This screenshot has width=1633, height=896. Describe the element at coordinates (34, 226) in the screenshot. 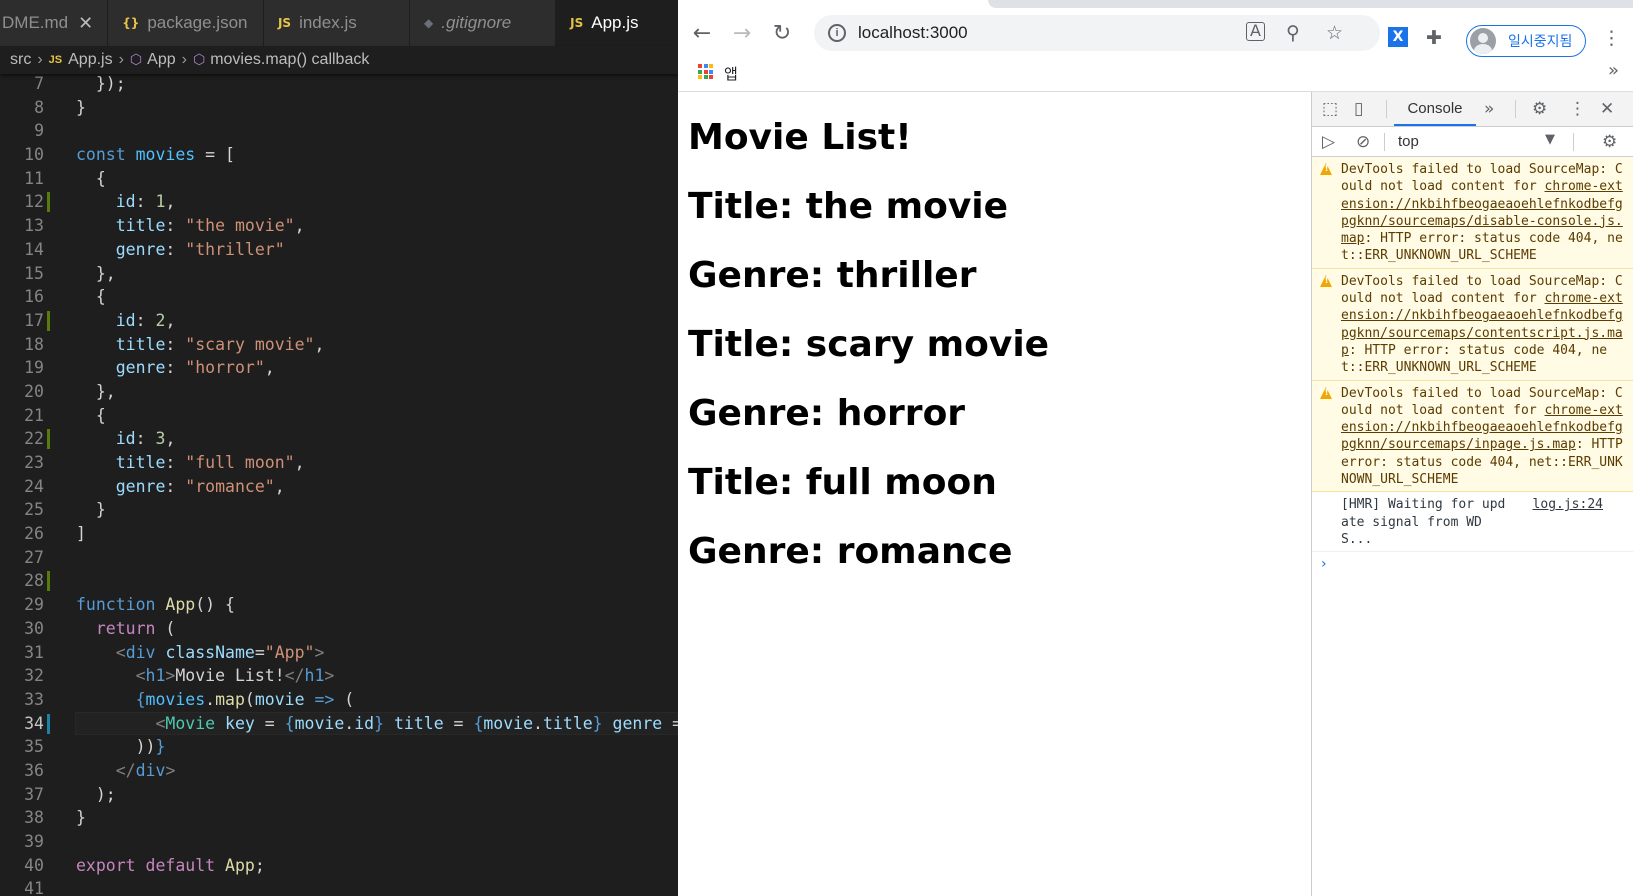

I see `line-number: 13` at that location.